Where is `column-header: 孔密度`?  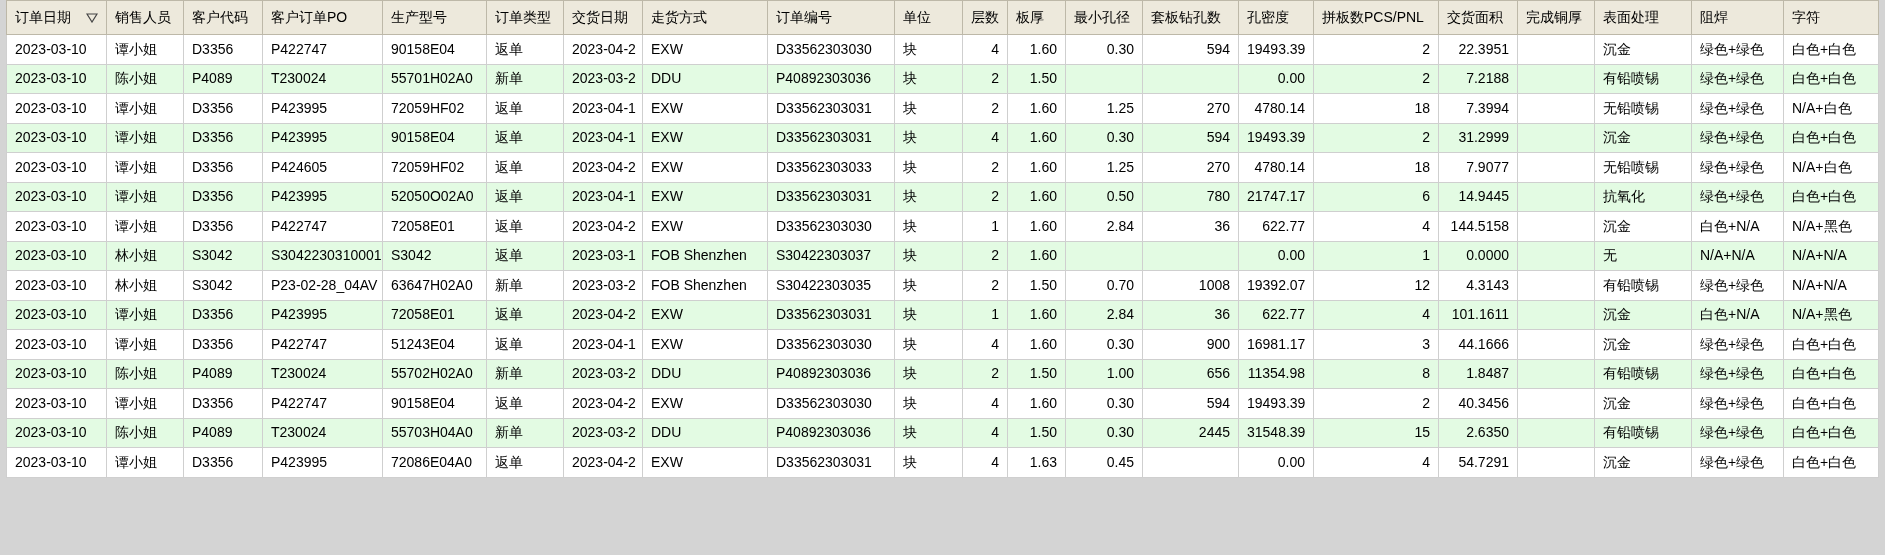
column-header: 孔密度 is located at coordinates (1276, 17).